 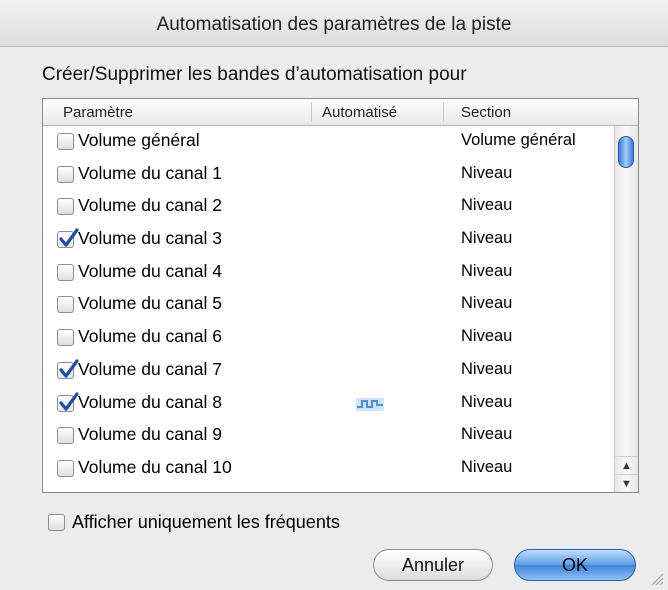 What do you see at coordinates (518, 140) in the screenshot?
I see `section-name: Volume général` at bounding box center [518, 140].